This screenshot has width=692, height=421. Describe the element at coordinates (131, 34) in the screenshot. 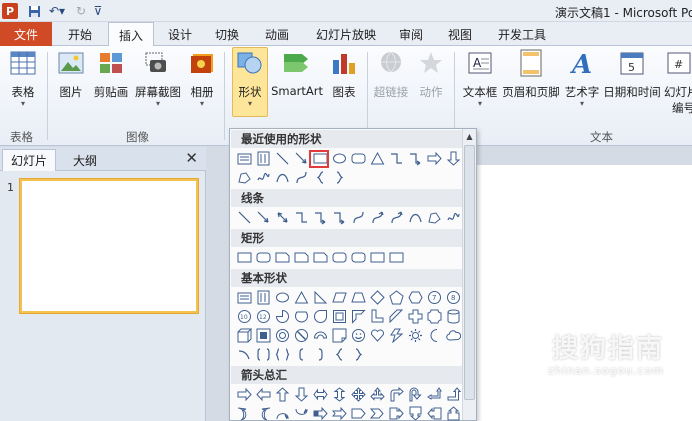

I see `tab-insert: 插入` at that location.